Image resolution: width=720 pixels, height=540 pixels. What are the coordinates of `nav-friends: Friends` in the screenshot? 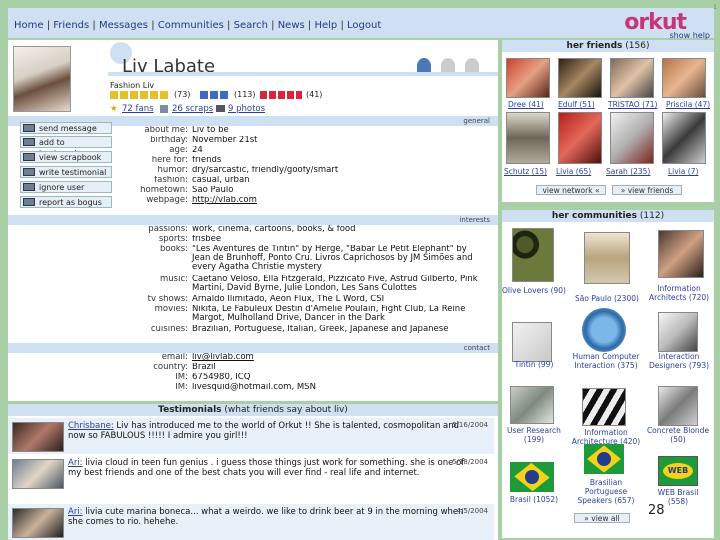 It's located at (71, 25).